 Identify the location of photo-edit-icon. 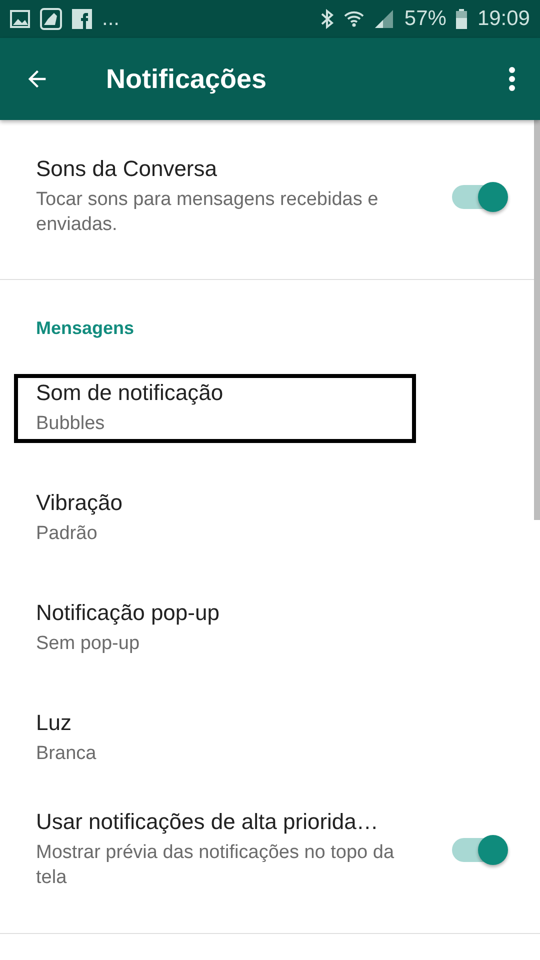
(51, 19).